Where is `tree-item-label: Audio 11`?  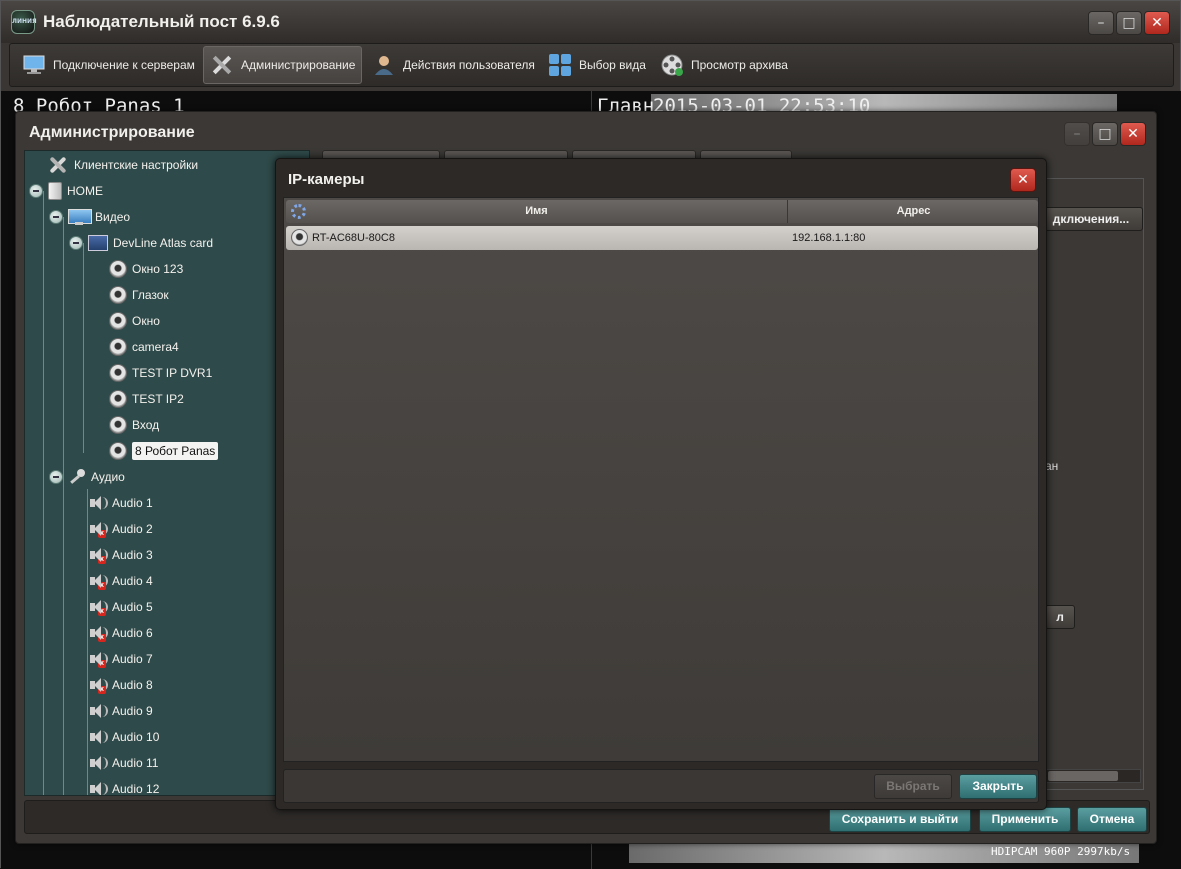
tree-item-label: Audio 11 is located at coordinates (135, 763).